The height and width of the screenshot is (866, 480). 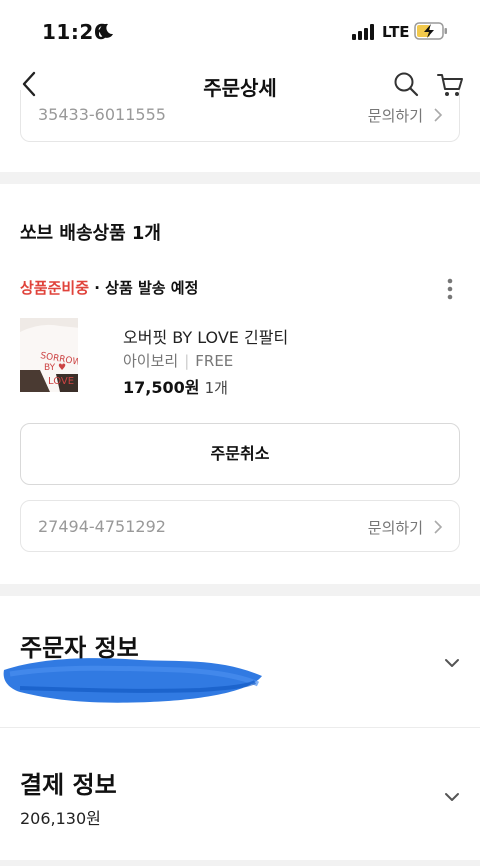 I want to click on product-name: 오버핏 BY LOVE 긴팔티, so click(x=205, y=336).